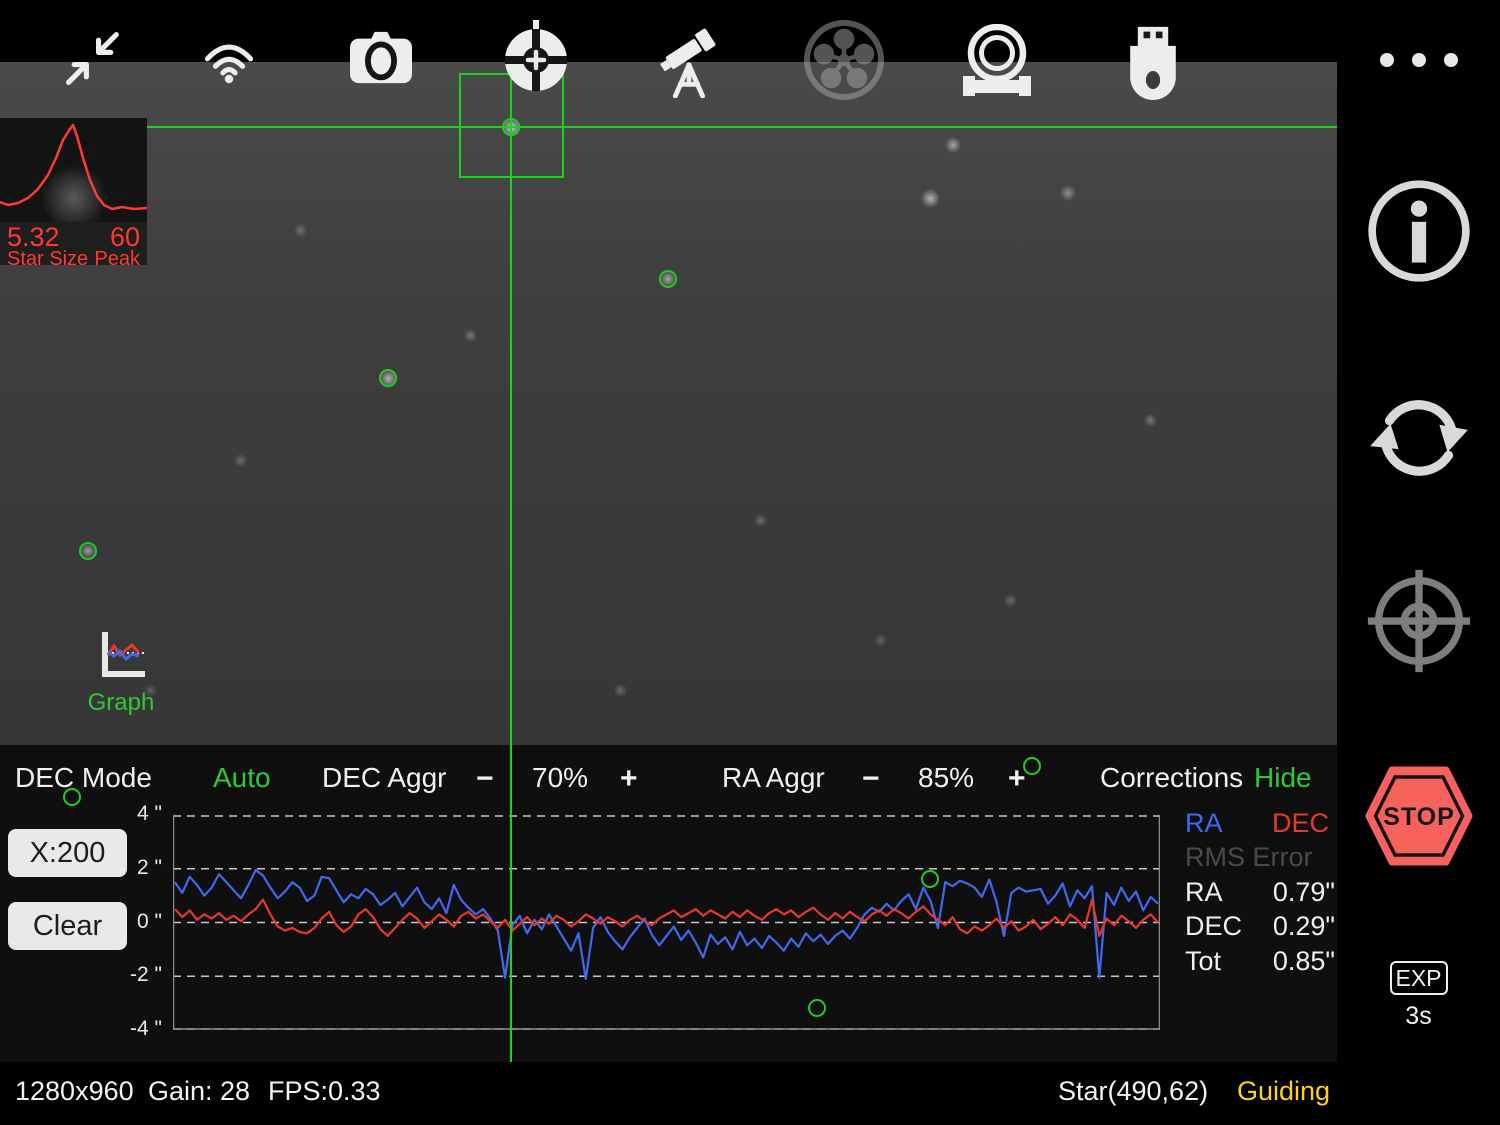 This screenshot has width=1500, height=1125. Describe the element at coordinates (1303, 961) in the screenshot. I see `rms-tot-value: 0.85"` at that location.